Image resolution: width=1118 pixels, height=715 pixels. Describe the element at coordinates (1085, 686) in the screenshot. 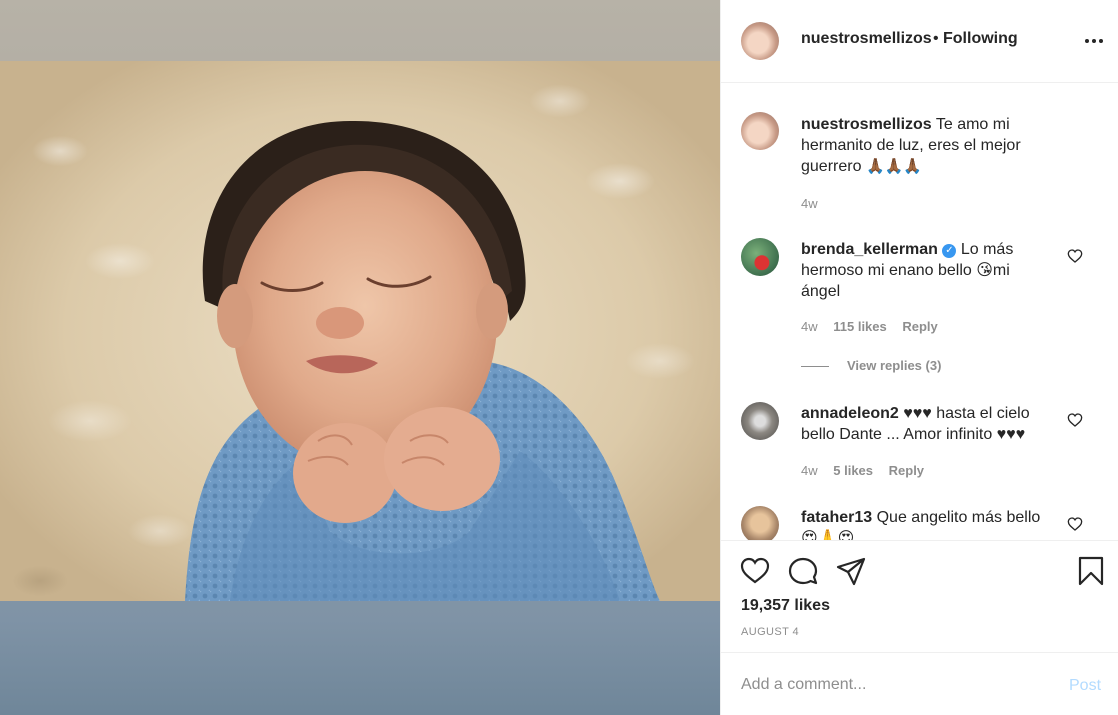

I see `post-comment-button: Post` at that location.